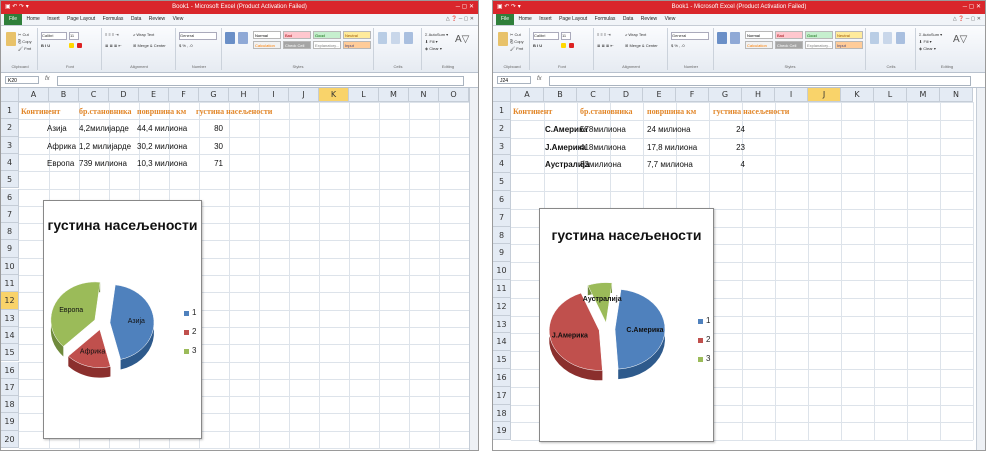  What do you see at coordinates (515, 34) in the screenshot?
I see `cut-icon: ✂ Cut` at bounding box center [515, 34].